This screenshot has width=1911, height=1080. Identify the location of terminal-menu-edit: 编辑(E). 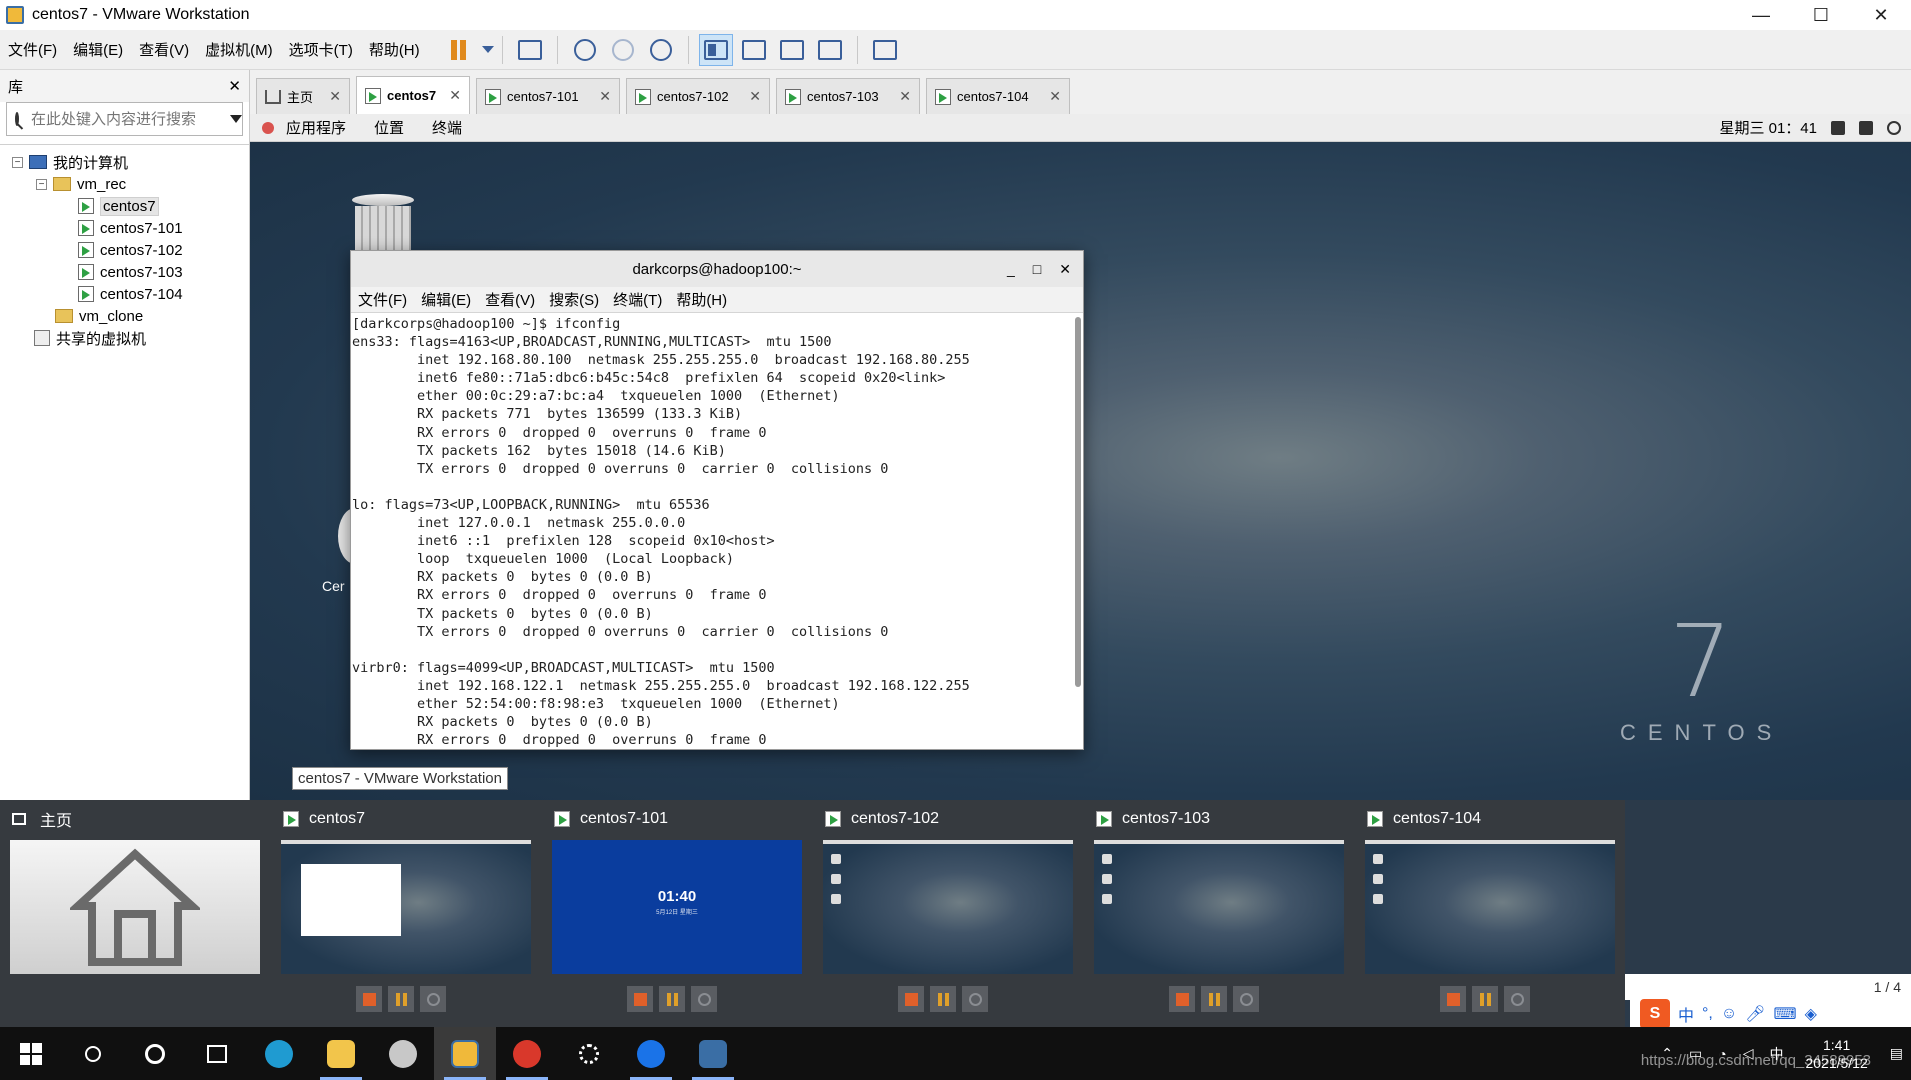
(446, 299).